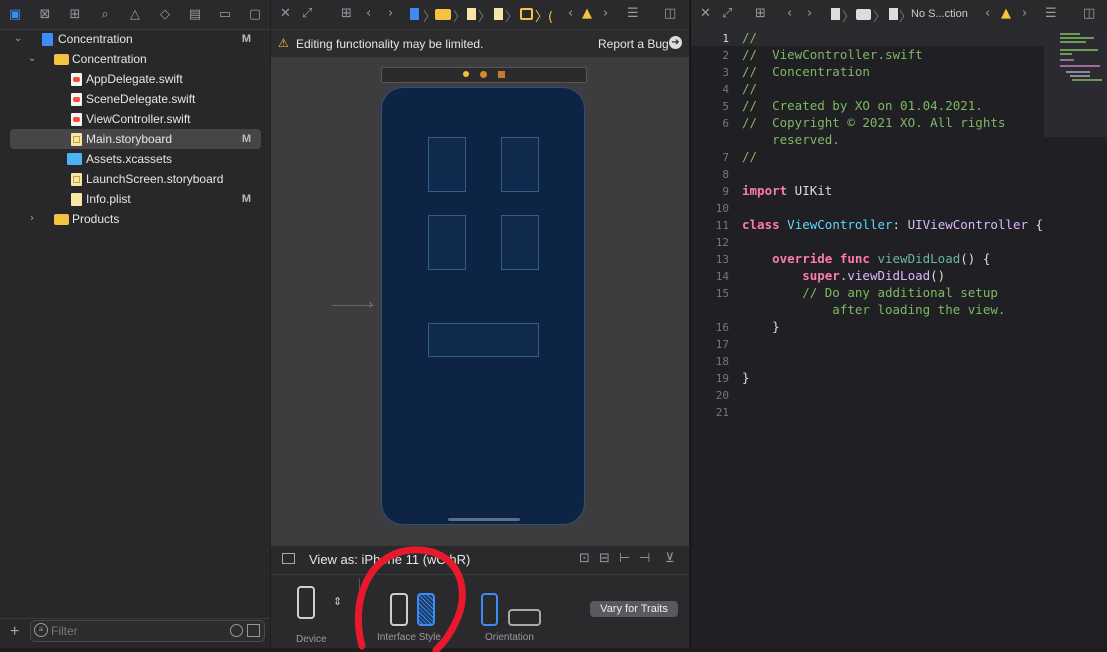 This screenshot has height=652, width=1107. Describe the element at coordinates (75, 14) in the screenshot. I see `hierarchy-icon: ⊞` at that location.